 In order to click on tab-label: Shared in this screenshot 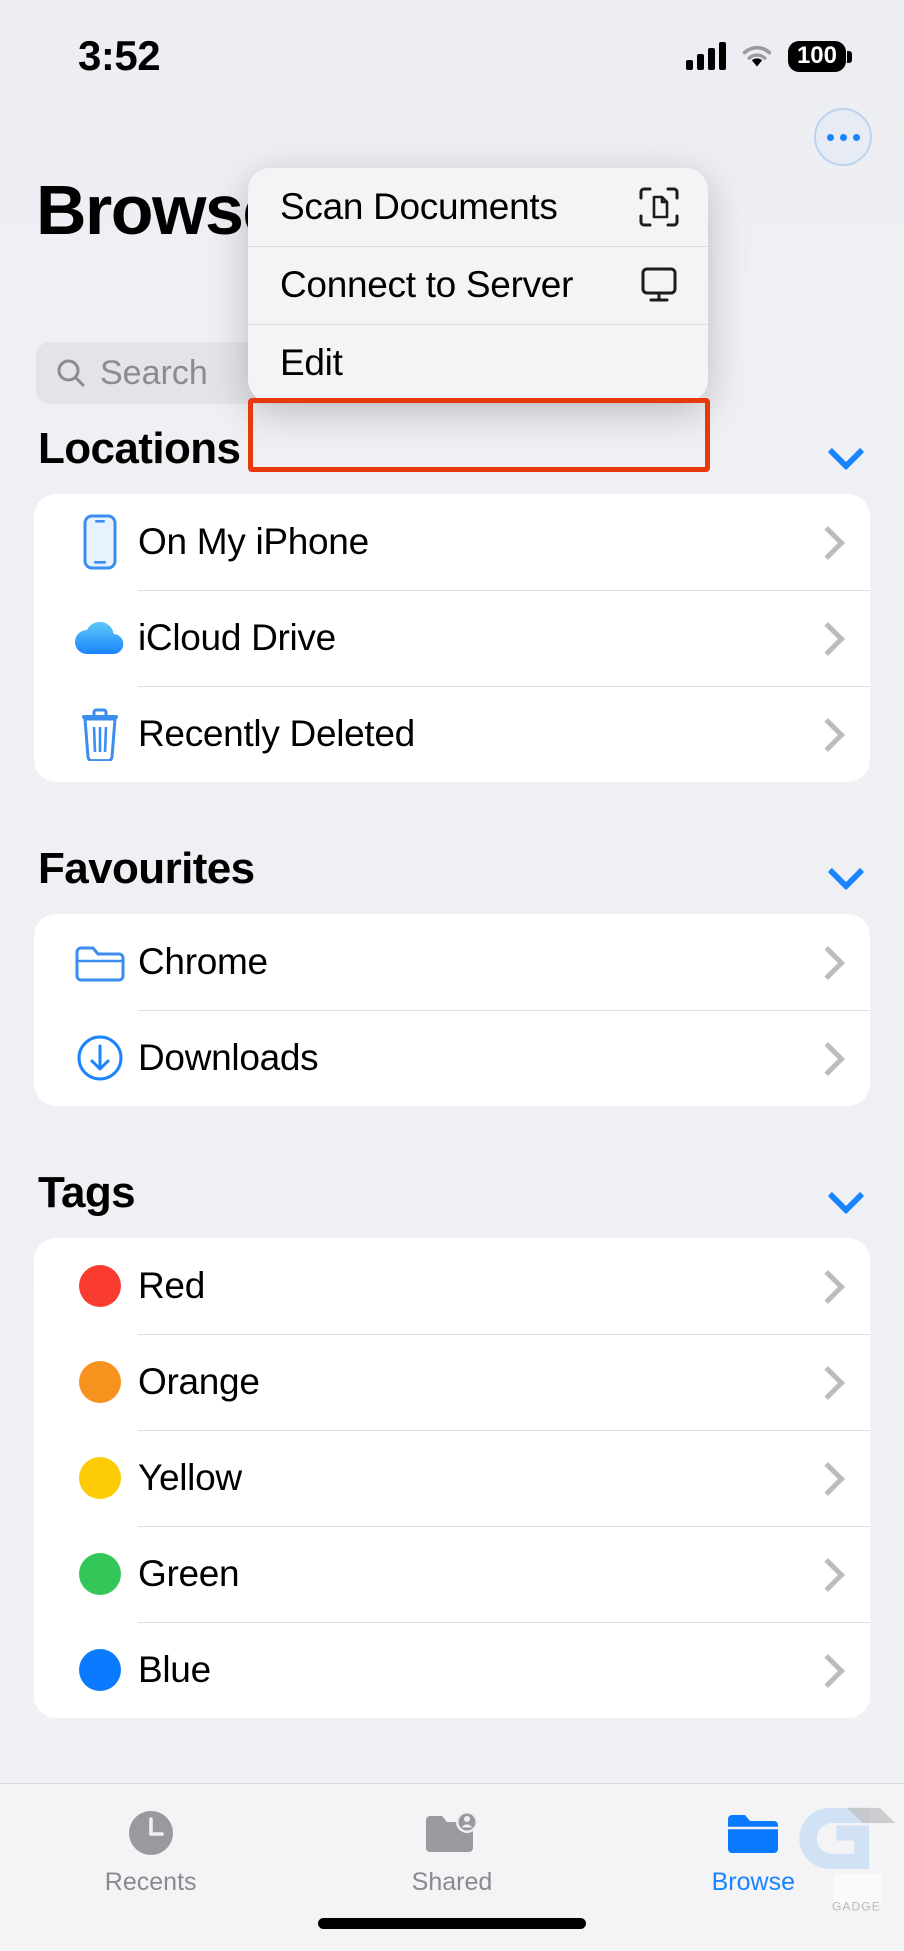, I will do `click(452, 1882)`.